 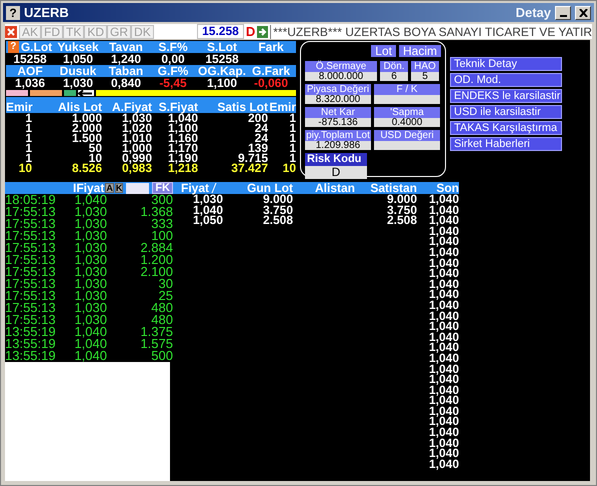 I want to click on field-value: 0.4000, so click(x=407, y=122).